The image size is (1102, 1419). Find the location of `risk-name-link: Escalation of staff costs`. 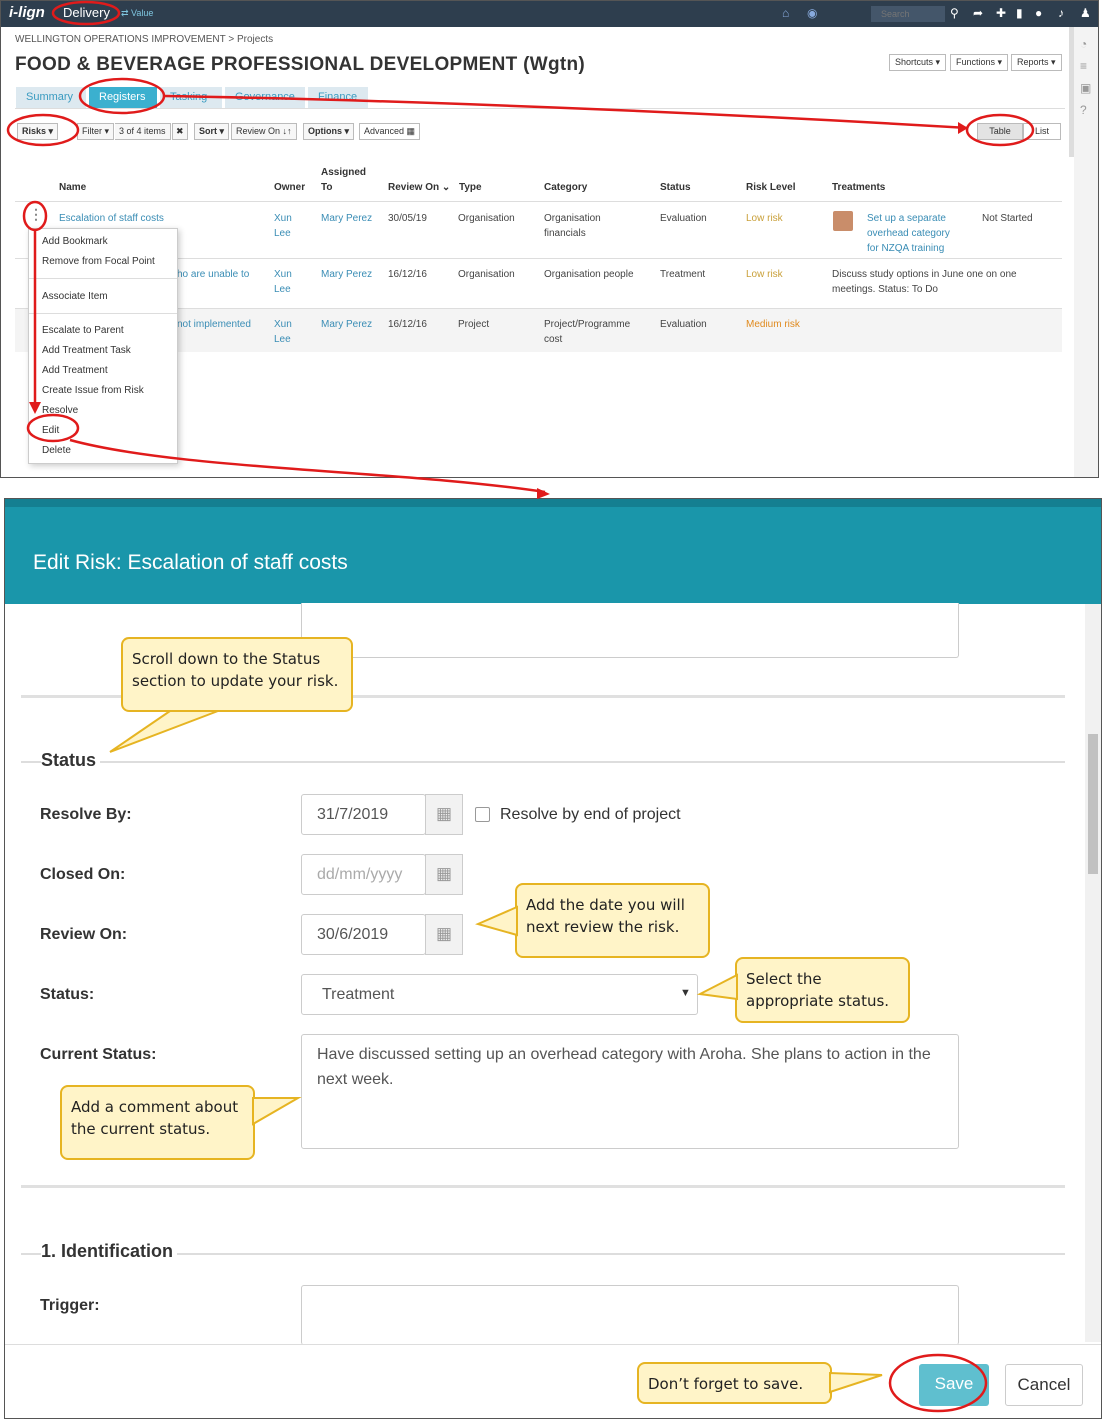

risk-name-link: Escalation of staff costs is located at coordinates (111, 218).